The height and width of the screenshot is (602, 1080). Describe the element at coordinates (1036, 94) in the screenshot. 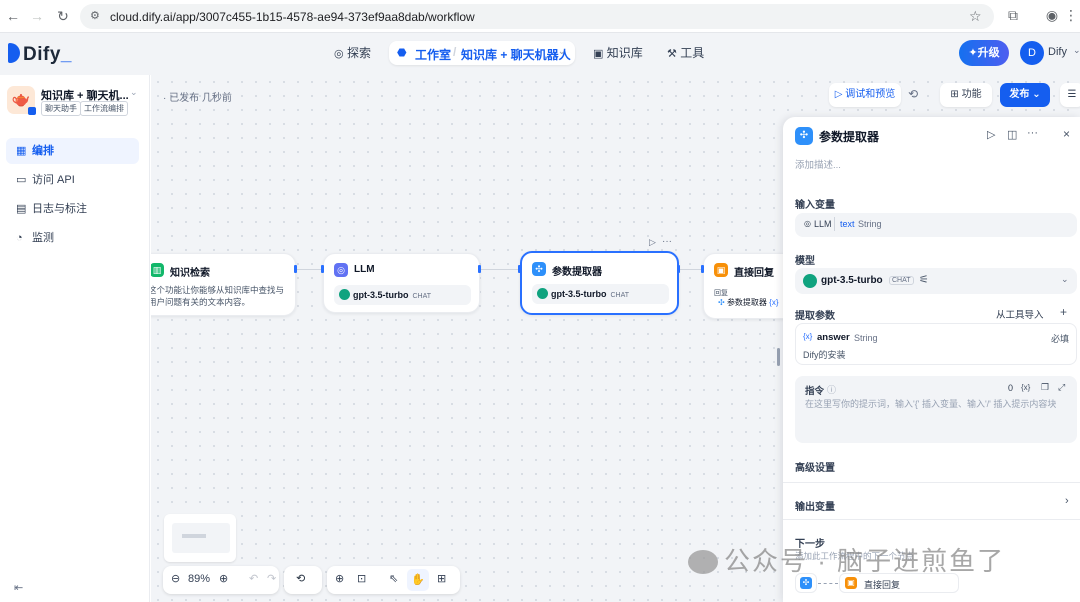

I see `chevron-down-icon: ⌄` at that location.